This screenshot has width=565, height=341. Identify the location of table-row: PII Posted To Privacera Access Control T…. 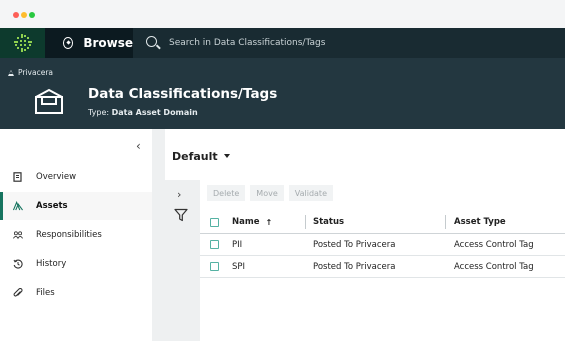
(382, 245).